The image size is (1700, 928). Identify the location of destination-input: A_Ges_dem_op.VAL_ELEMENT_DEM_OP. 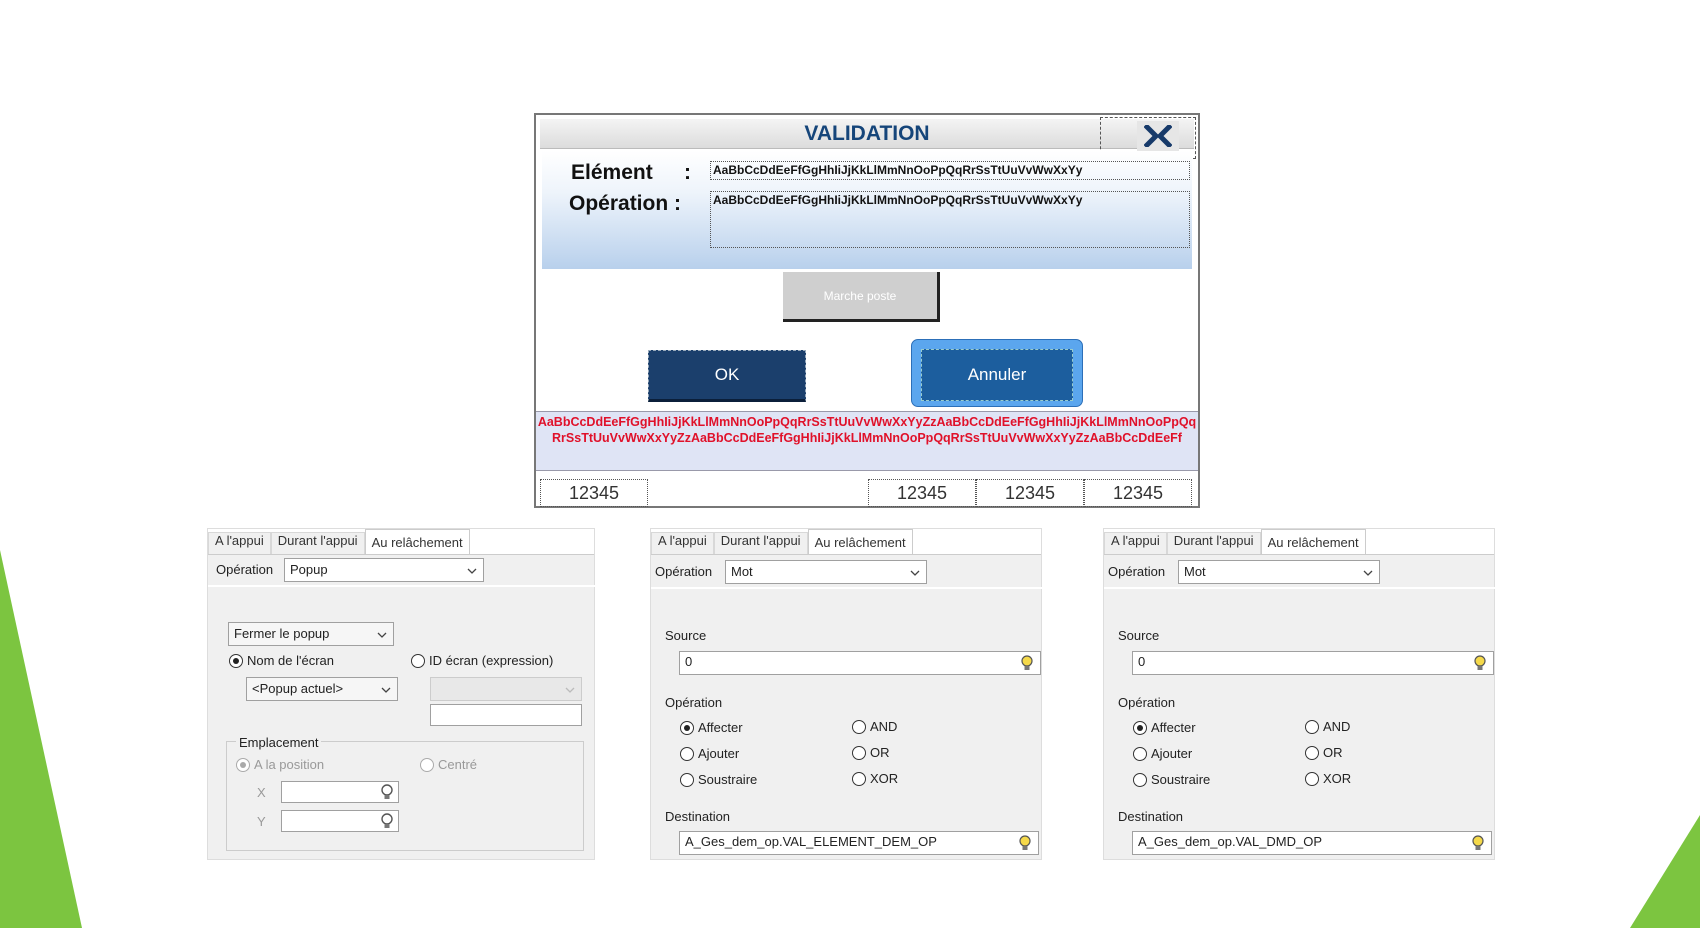
(859, 843).